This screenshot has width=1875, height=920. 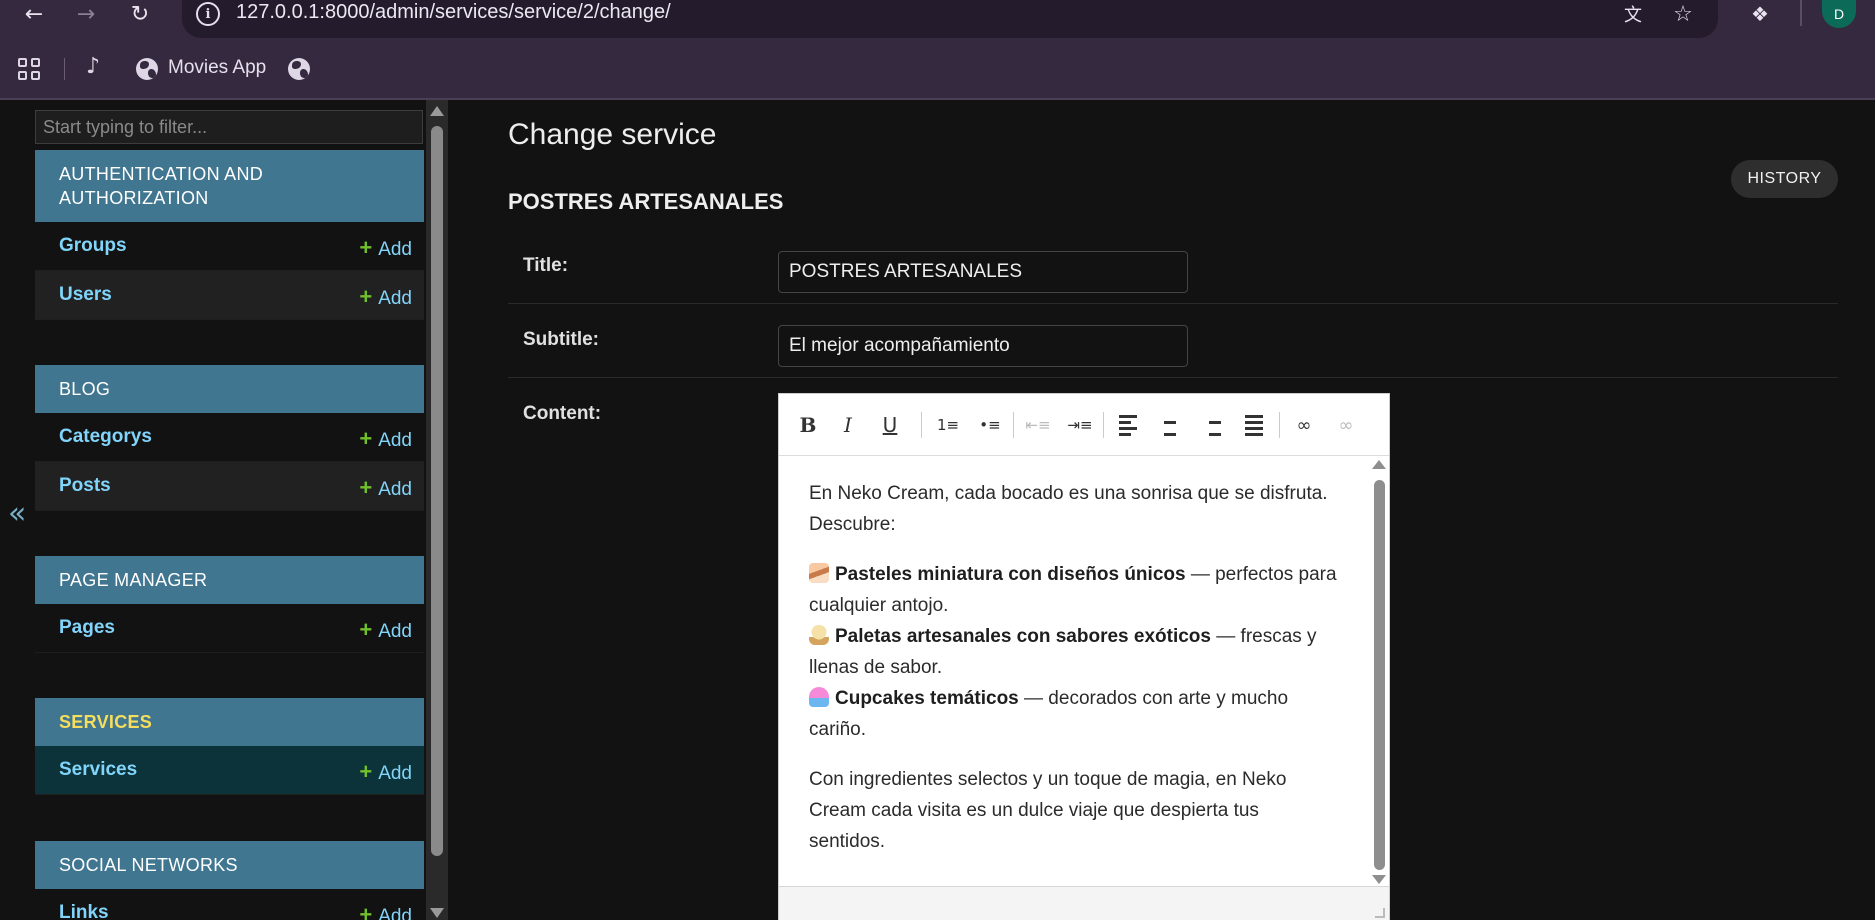 What do you see at coordinates (229, 904) in the screenshot?
I see `model-row-links: Links + Add` at bounding box center [229, 904].